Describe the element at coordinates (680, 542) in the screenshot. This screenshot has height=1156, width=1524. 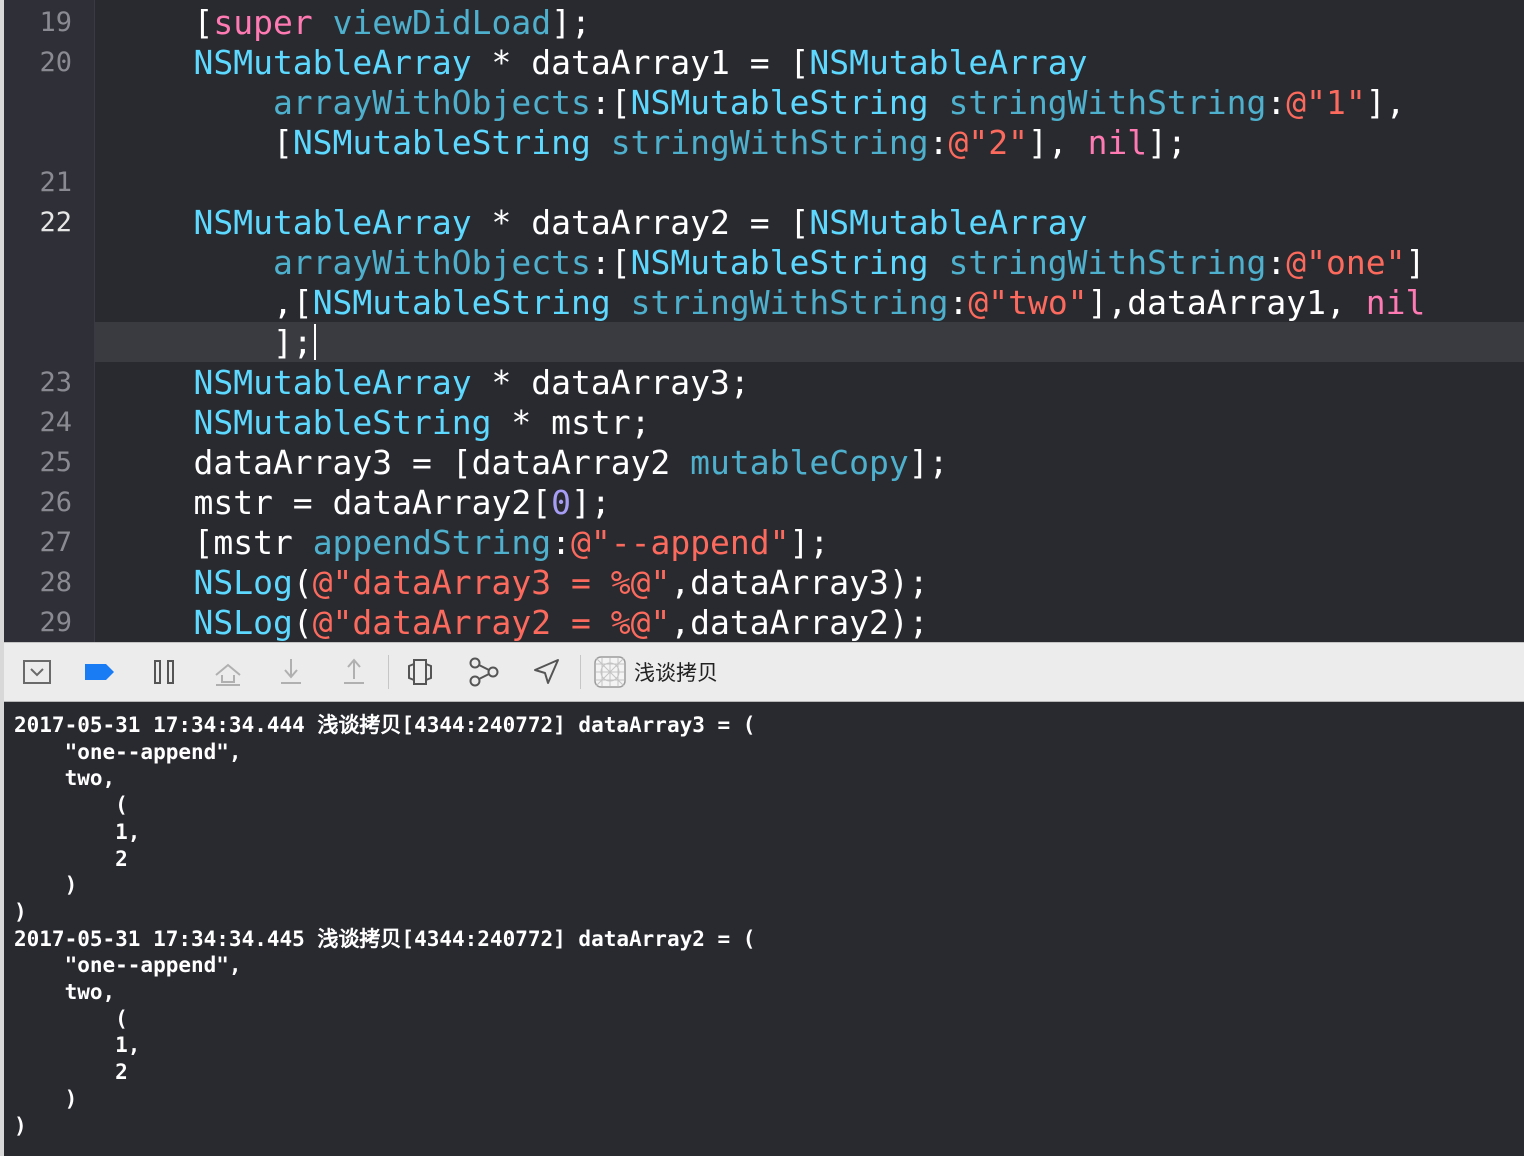
I see `code-token: @"--append"` at that location.